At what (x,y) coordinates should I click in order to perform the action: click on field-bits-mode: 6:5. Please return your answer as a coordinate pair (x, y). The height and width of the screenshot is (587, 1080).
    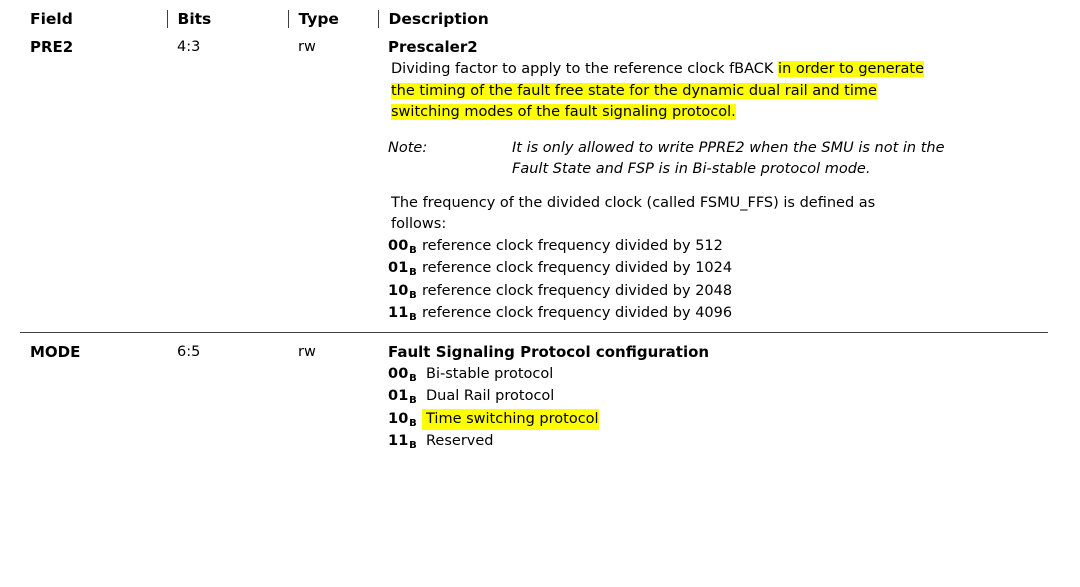
    Looking at the image, I should click on (227, 395).